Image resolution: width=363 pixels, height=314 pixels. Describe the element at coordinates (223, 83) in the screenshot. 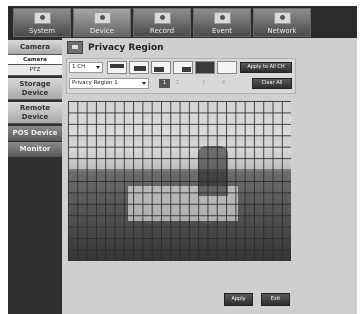

I see `region-4-button: 4` at that location.